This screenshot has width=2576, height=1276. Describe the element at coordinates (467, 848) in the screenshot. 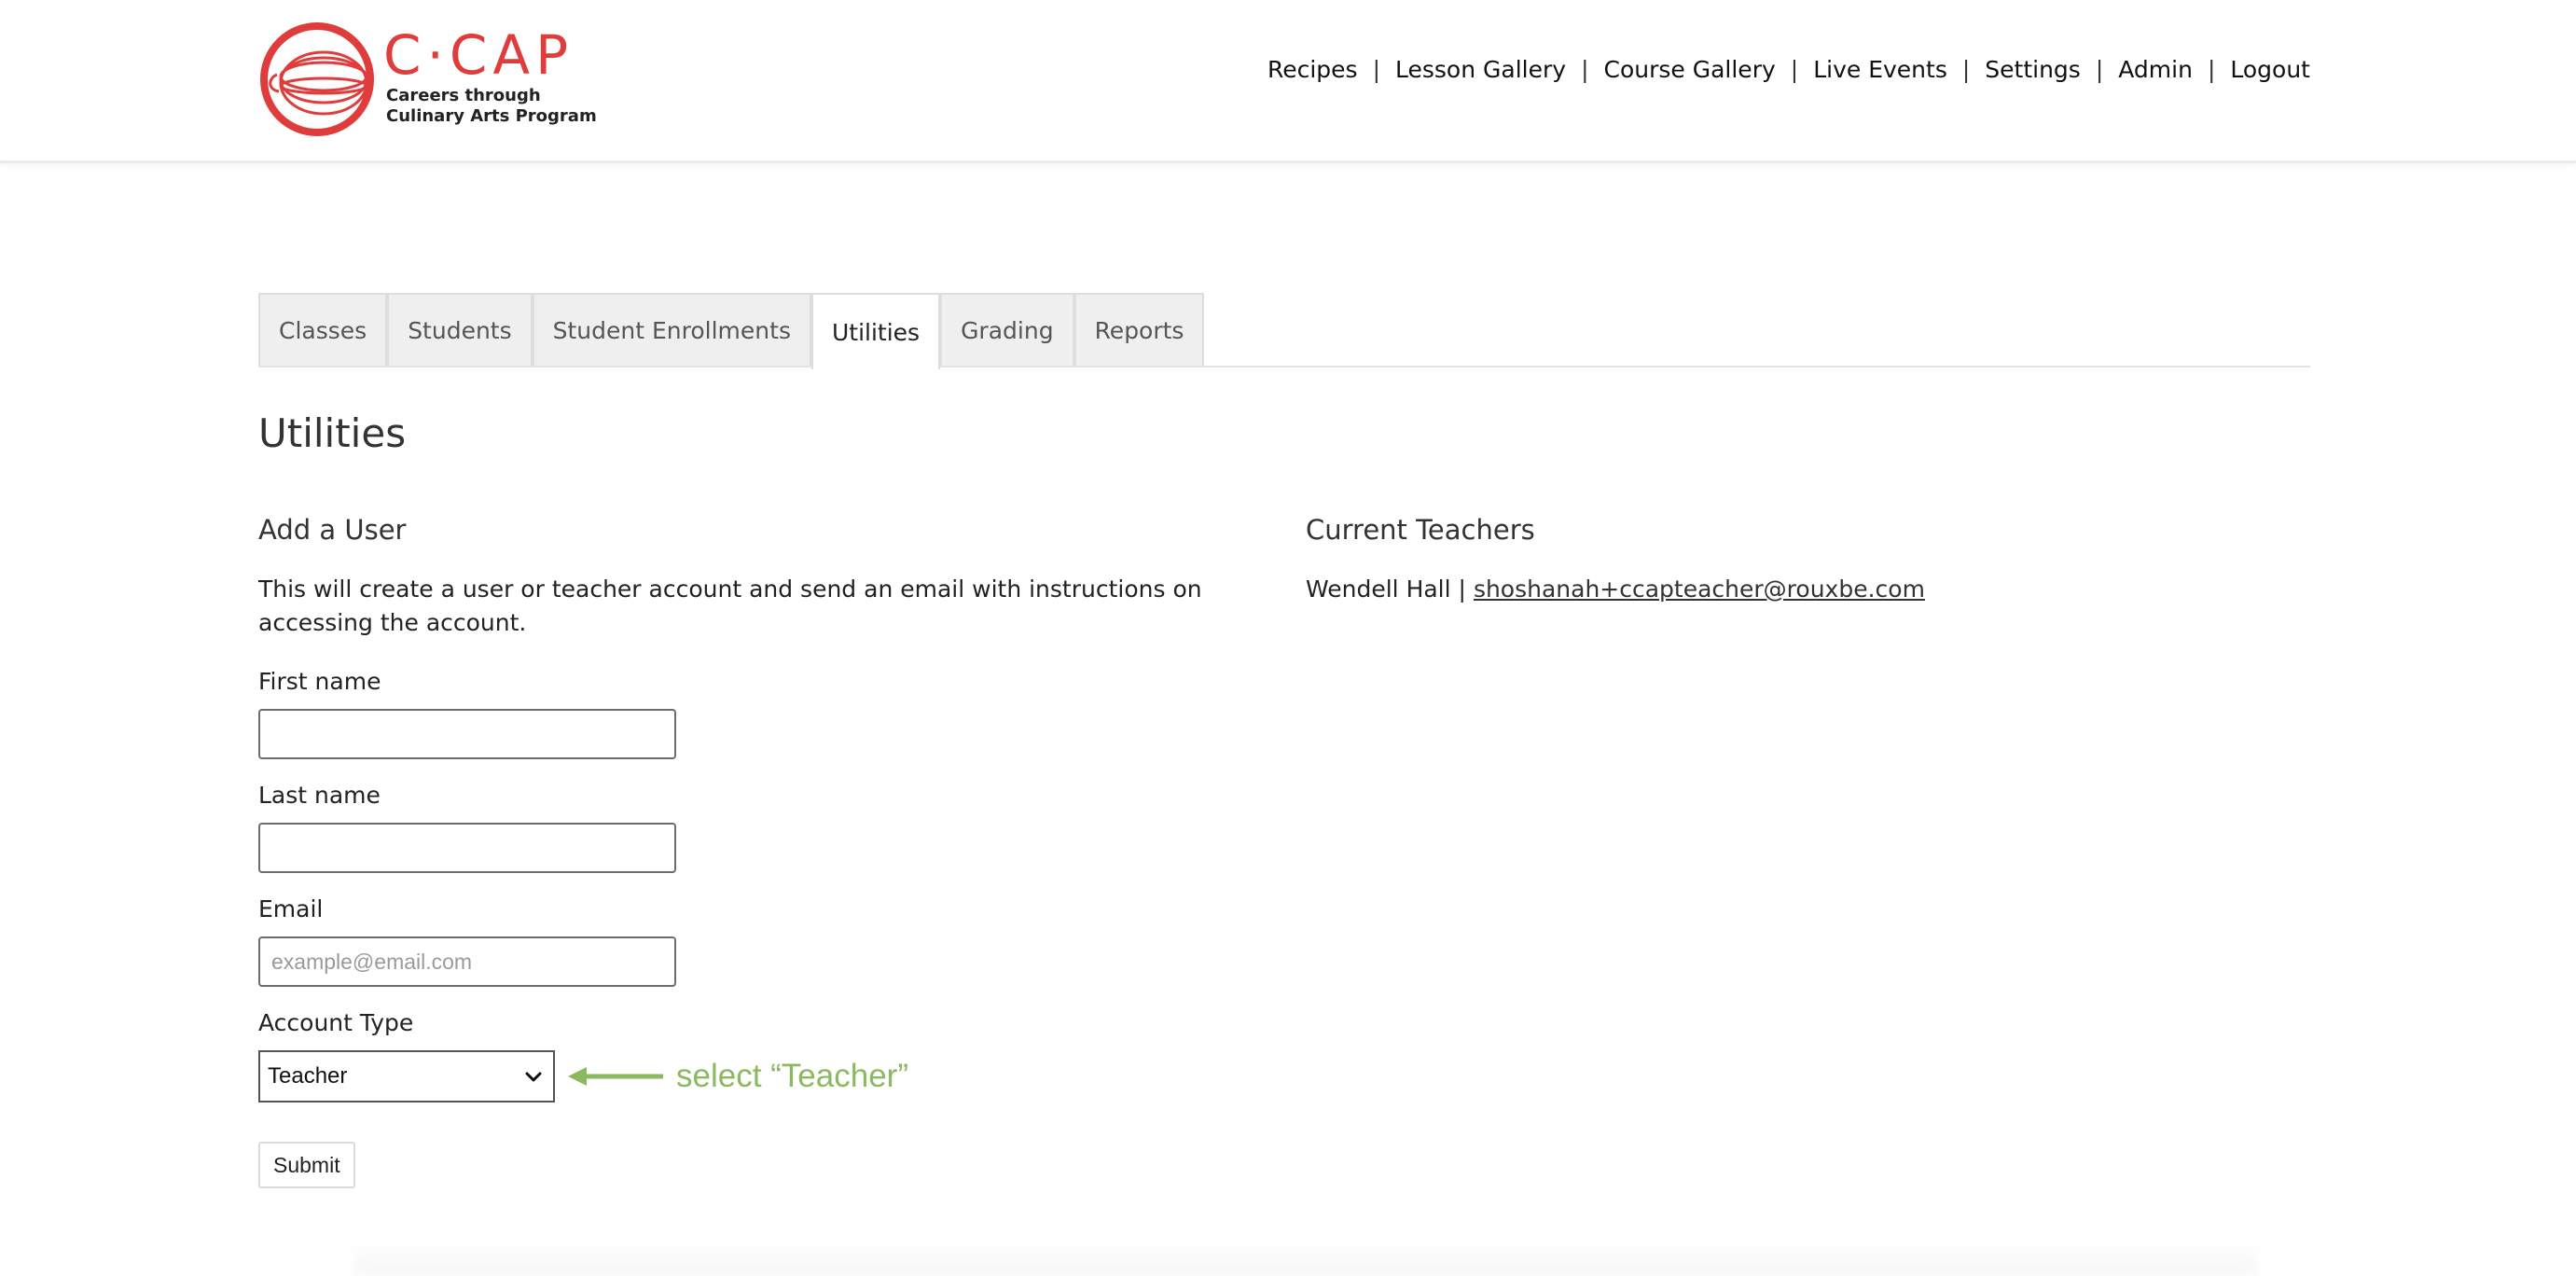

I see `last-name-input` at that location.